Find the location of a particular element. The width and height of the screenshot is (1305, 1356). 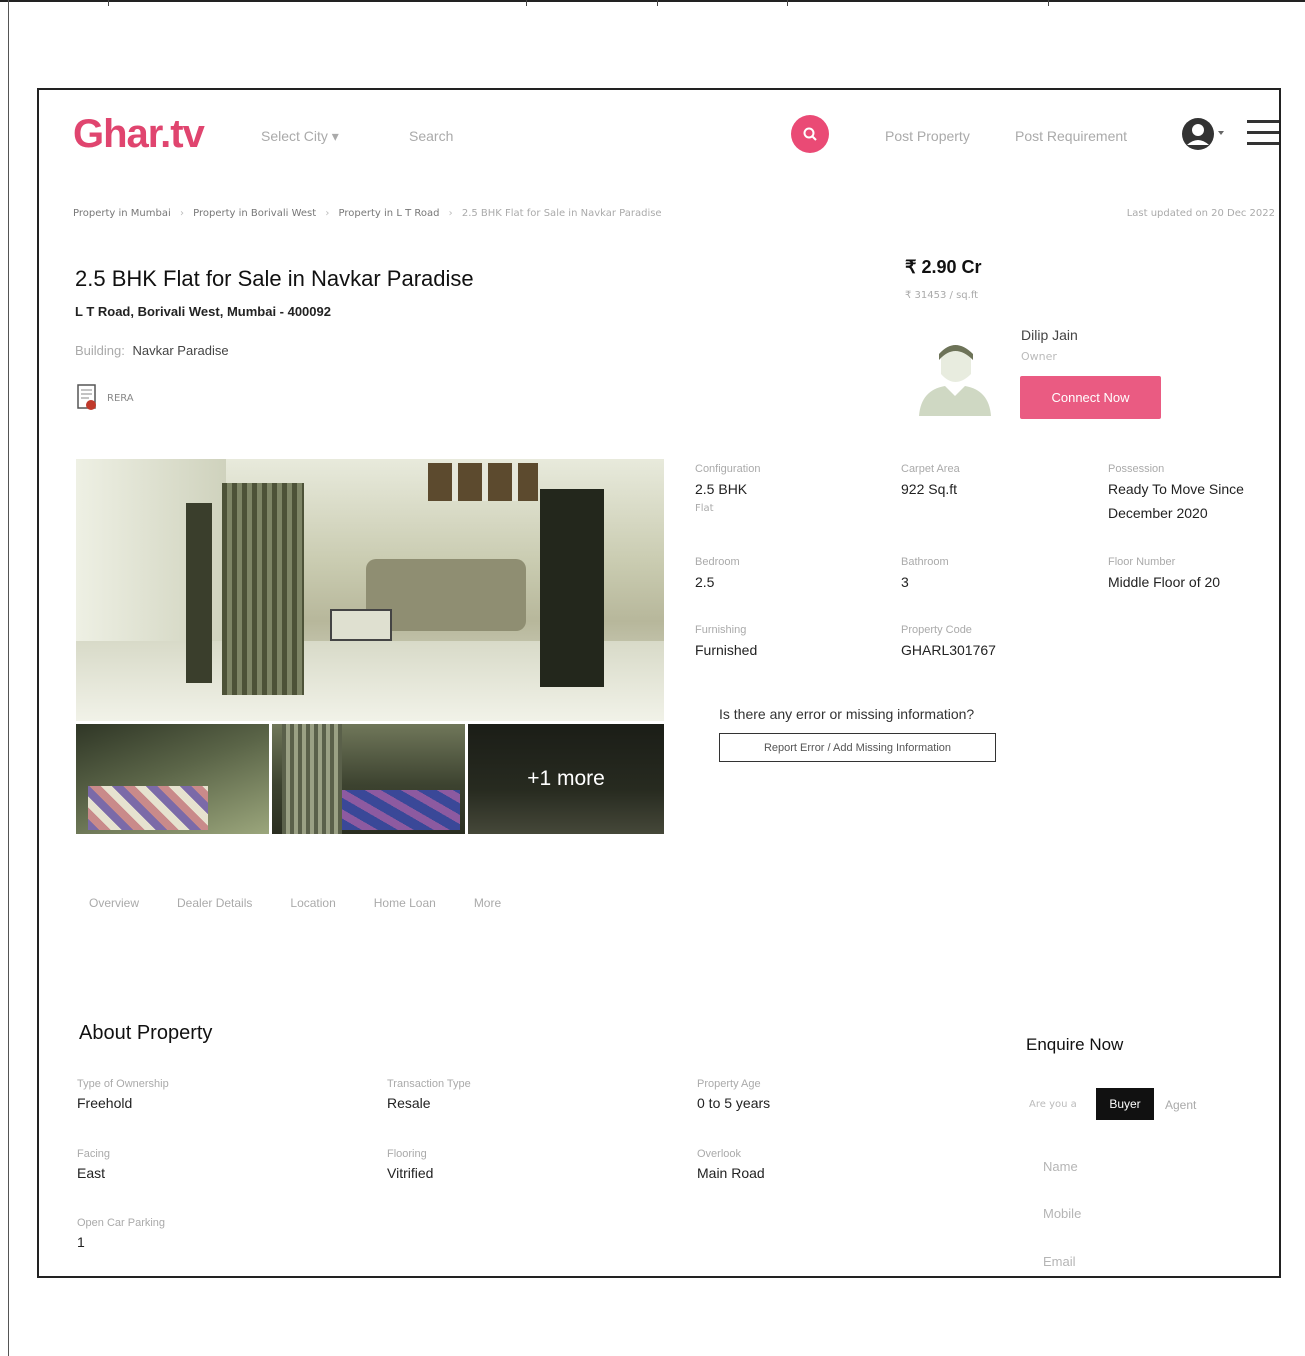

about-value: Resale is located at coordinates (409, 1103).